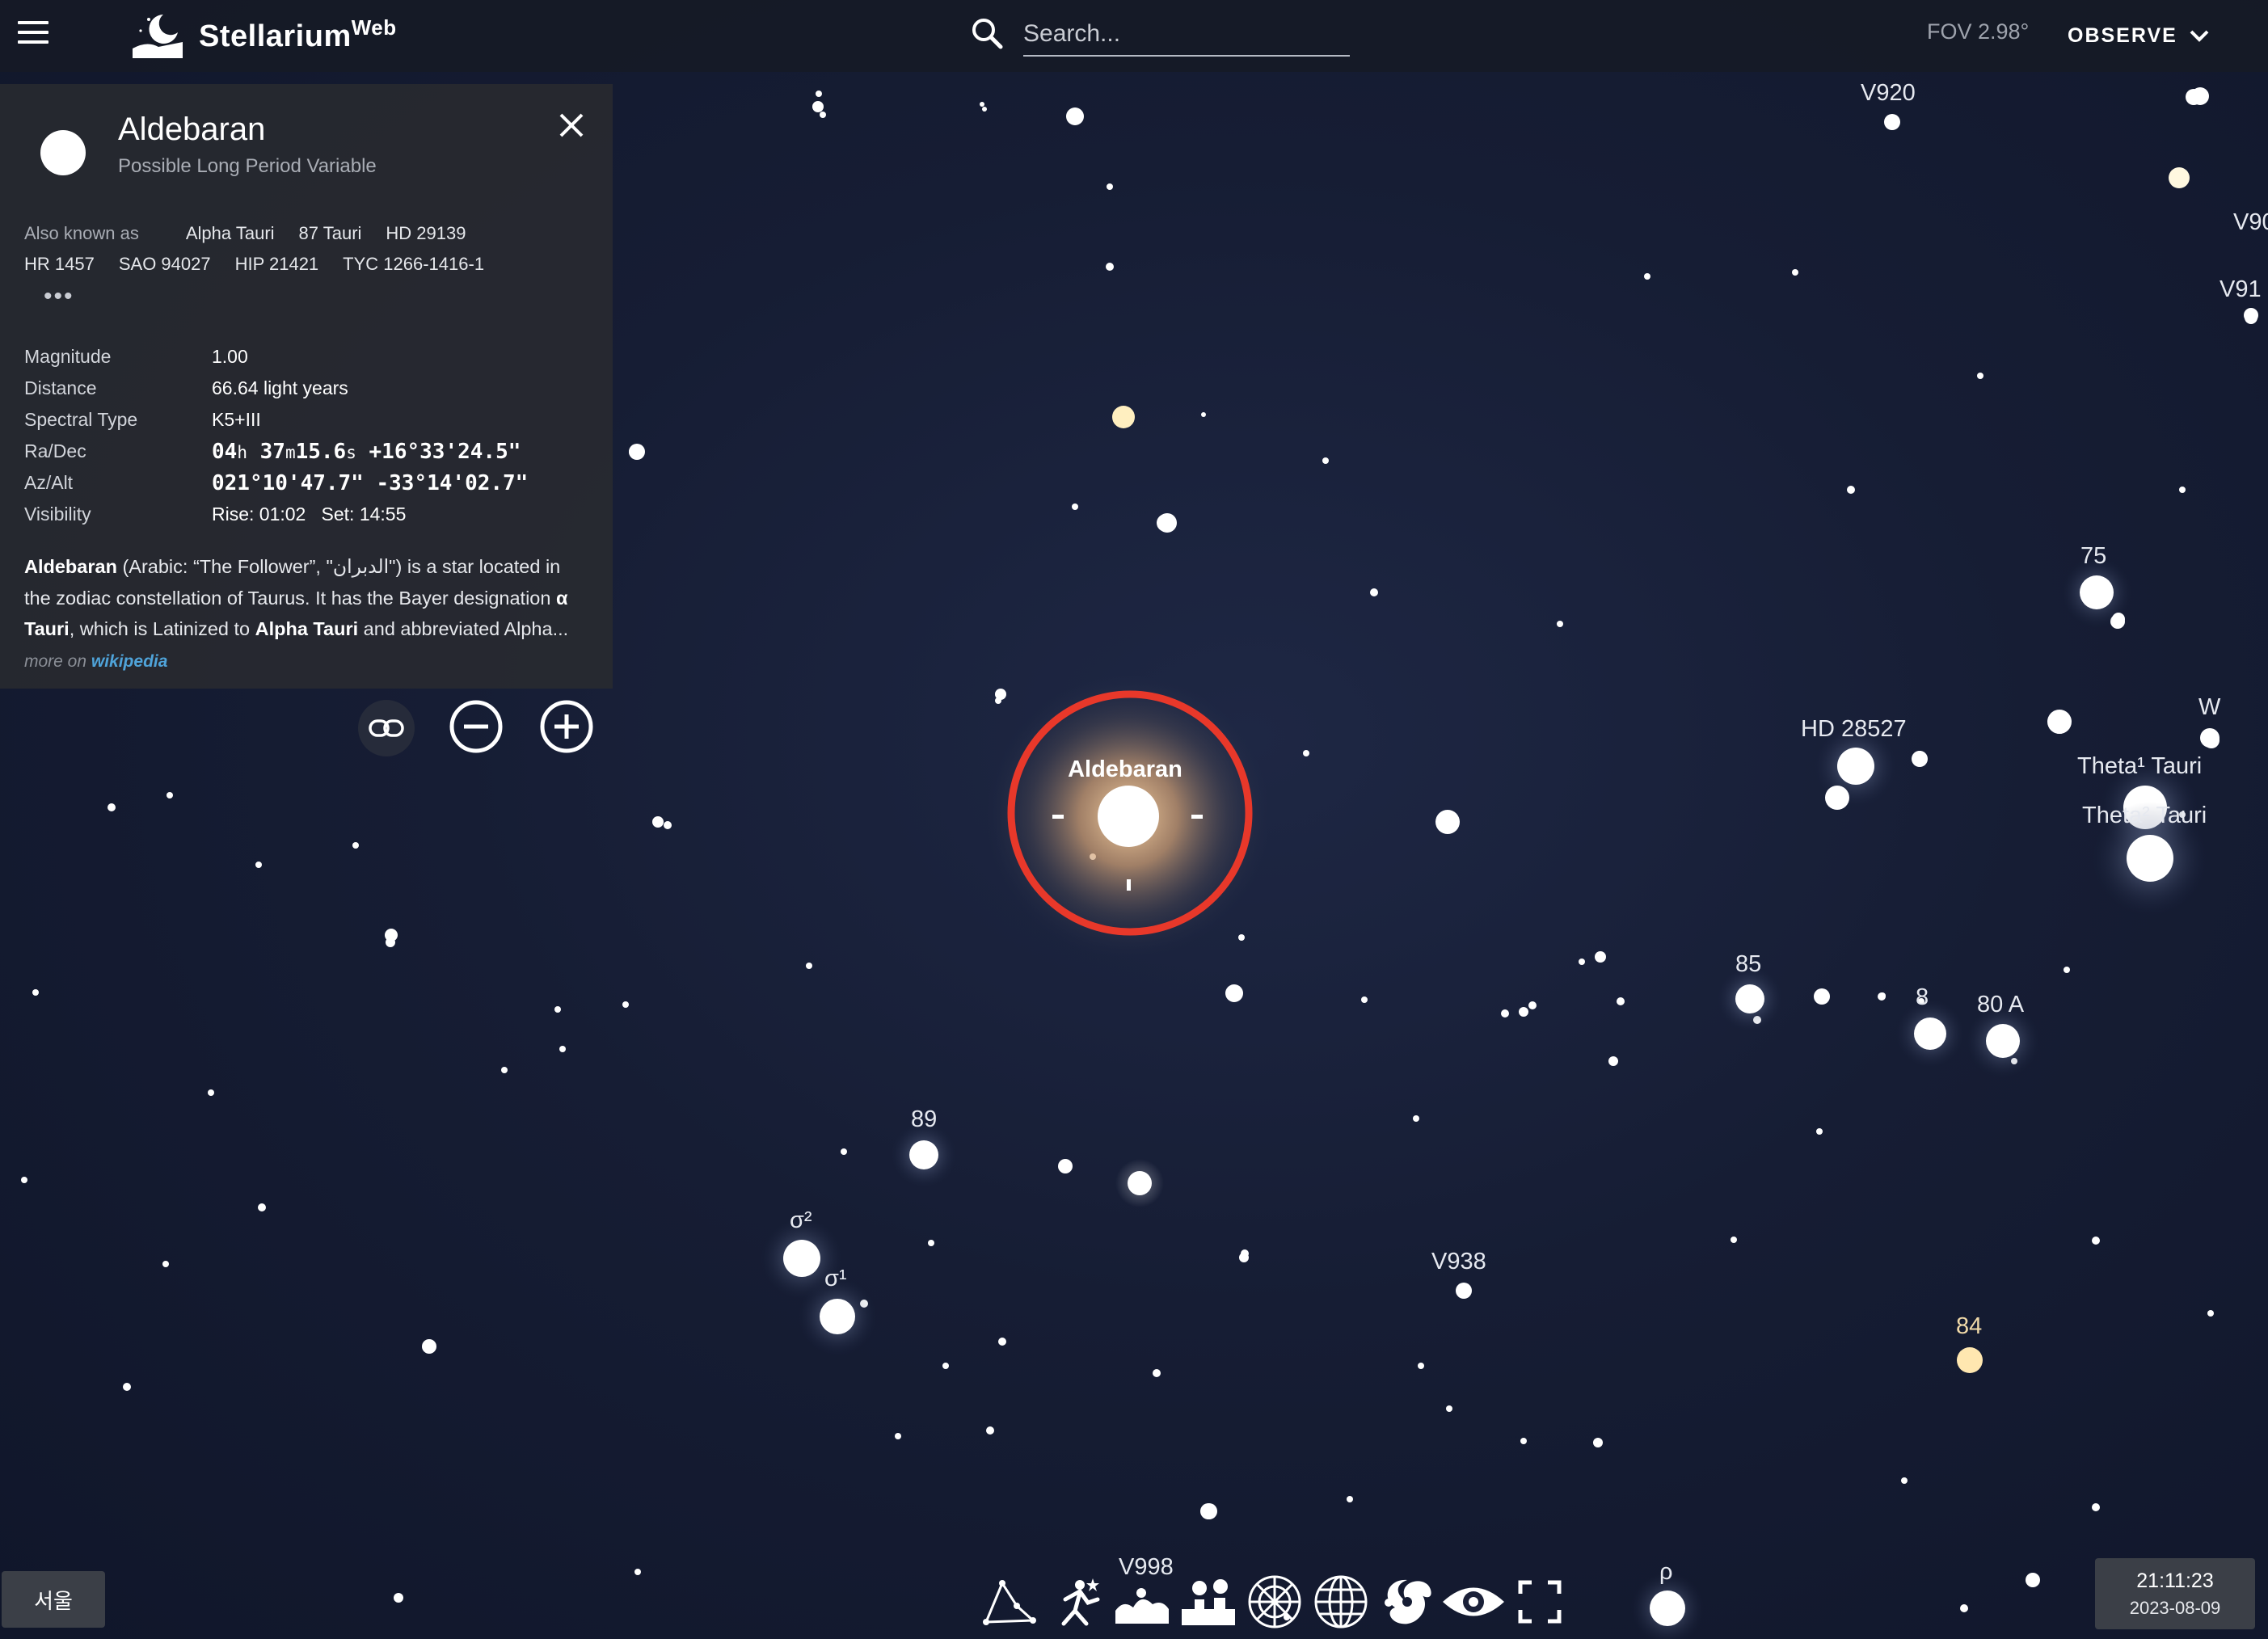 Image resolution: width=2268 pixels, height=1639 pixels. Describe the element at coordinates (1458, 1262) in the screenshot. I see `star-label: V938` at that location.